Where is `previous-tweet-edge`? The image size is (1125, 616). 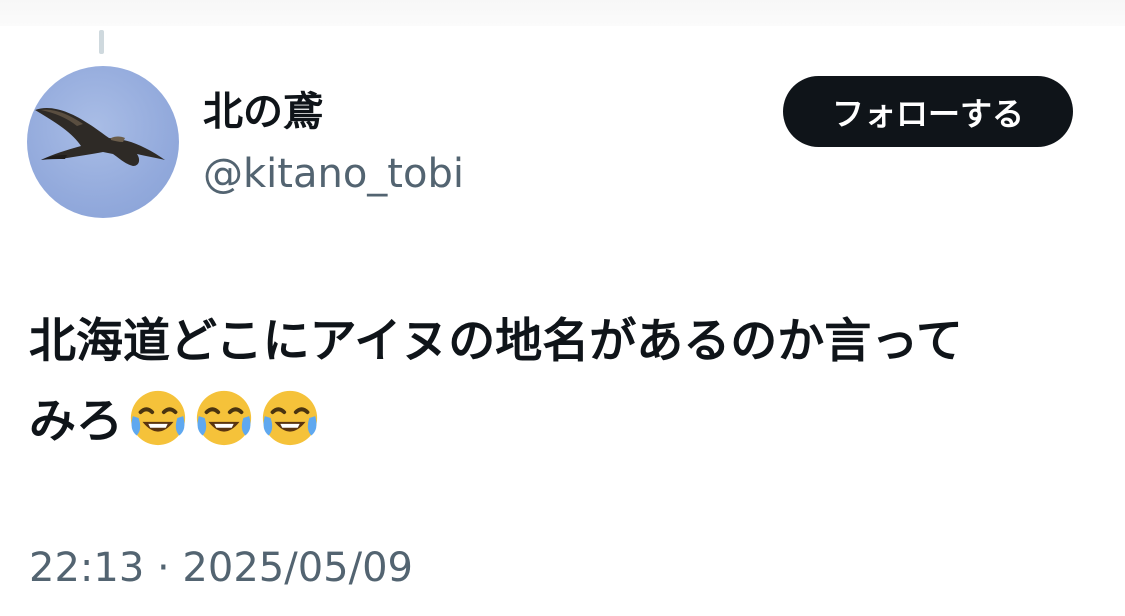 previous-tweet-edge is located at coordinates (562, 13).